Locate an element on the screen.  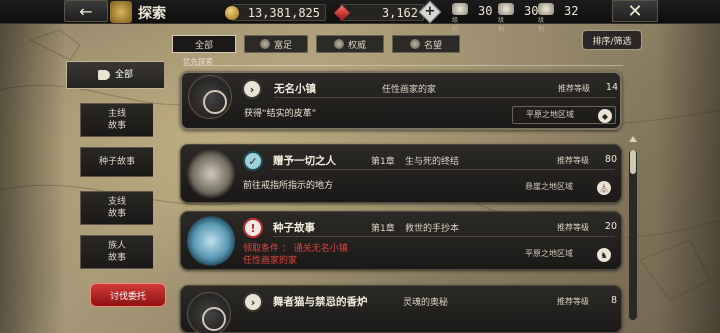
shrine-icon: ⛪ is located at coordinates (604, 188).